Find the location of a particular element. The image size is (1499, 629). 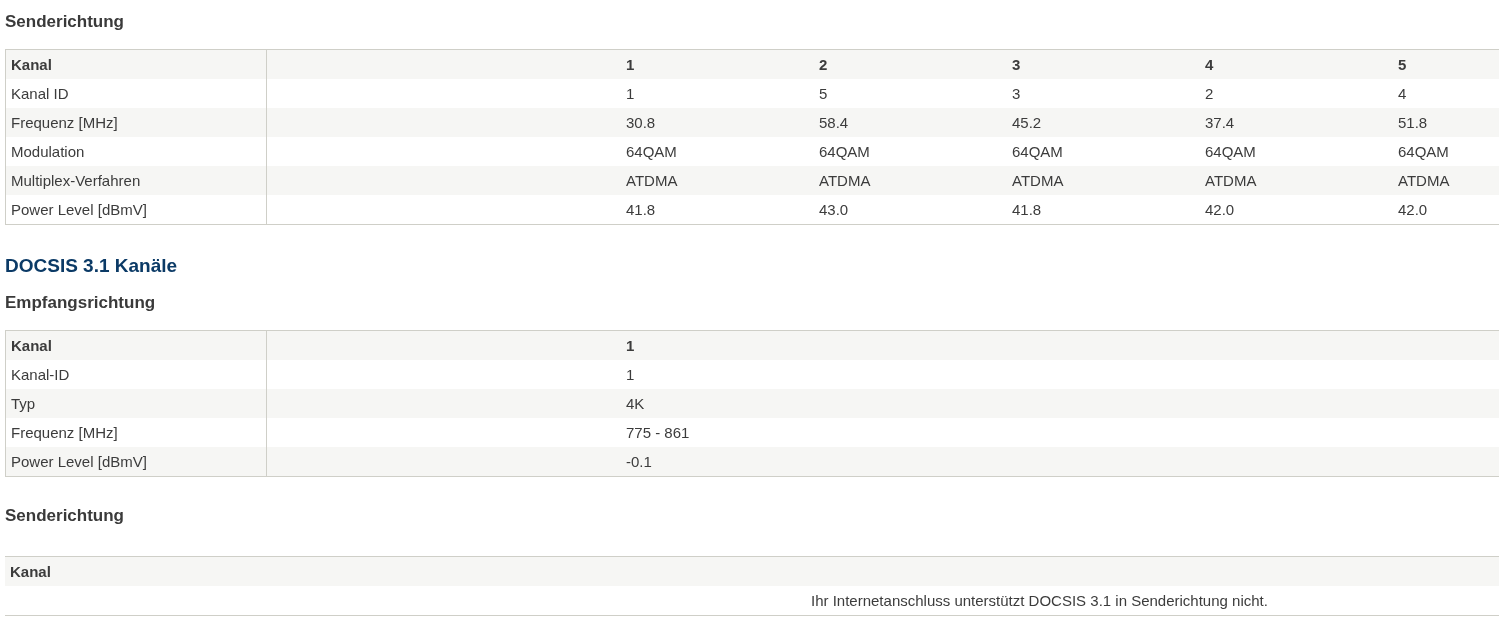

column-header: 4 is located at coordinates (1209, 64).